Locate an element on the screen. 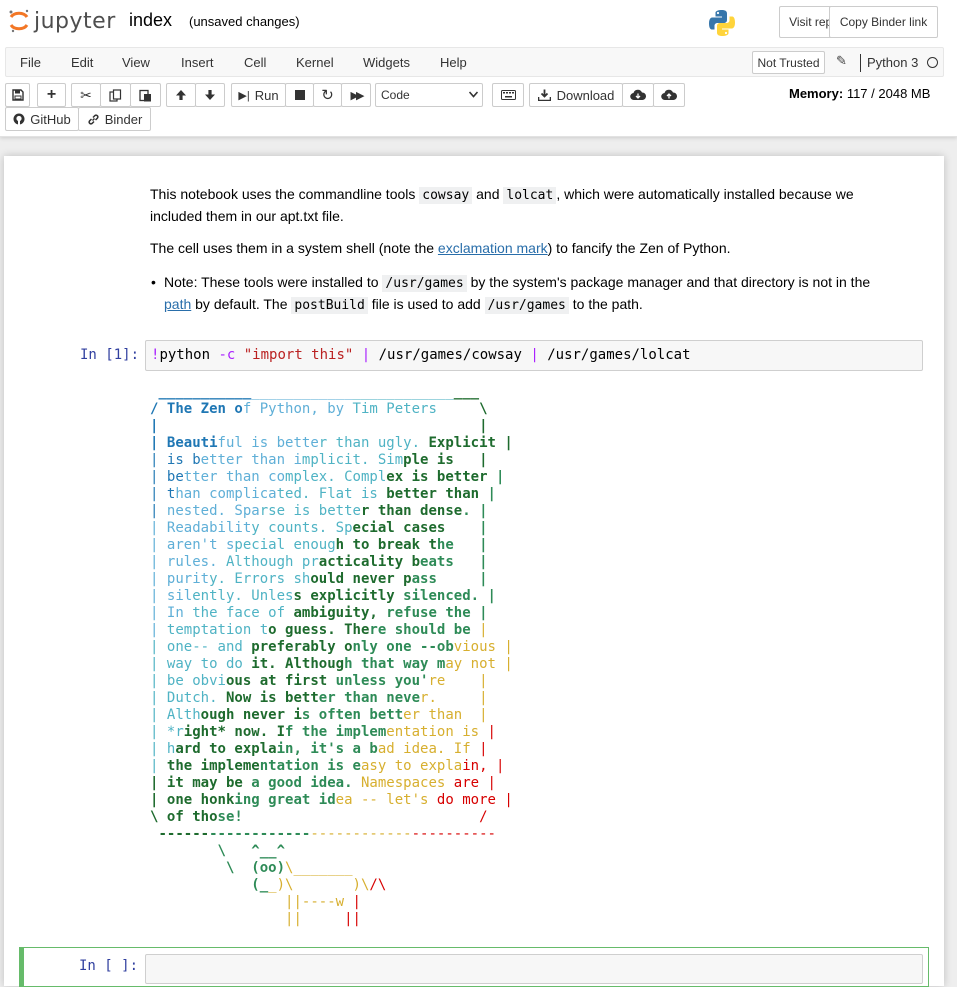 This screenshot has height=987, width=957. menu-kernel: Kernel is located at coordinates (315, 62).